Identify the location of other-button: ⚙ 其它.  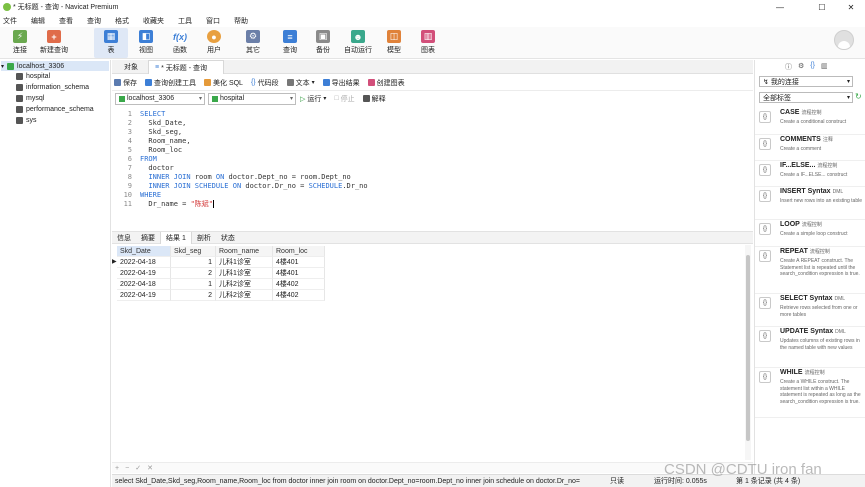
(253, 43).